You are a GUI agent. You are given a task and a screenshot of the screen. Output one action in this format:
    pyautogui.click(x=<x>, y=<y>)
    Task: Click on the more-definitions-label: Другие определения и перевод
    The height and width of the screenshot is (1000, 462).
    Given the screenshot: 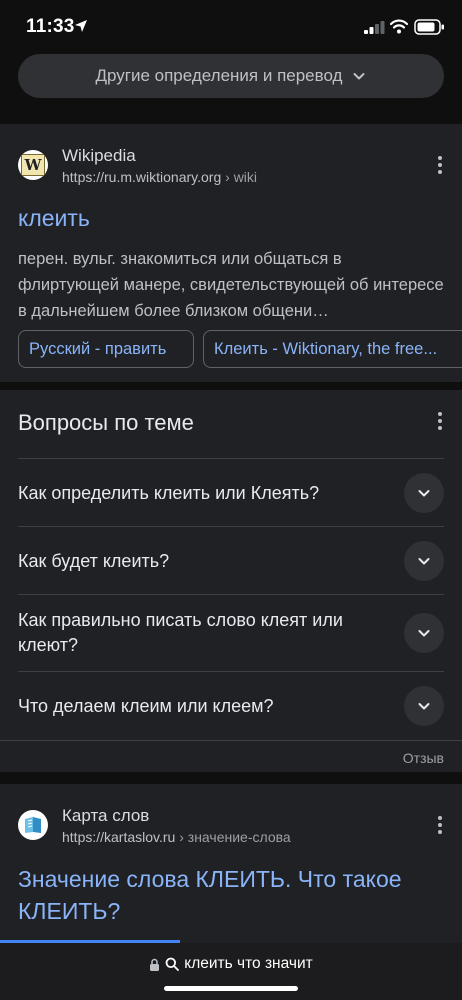 What is the action you would take?
    pyautogui.click(x=219, y=75)
    